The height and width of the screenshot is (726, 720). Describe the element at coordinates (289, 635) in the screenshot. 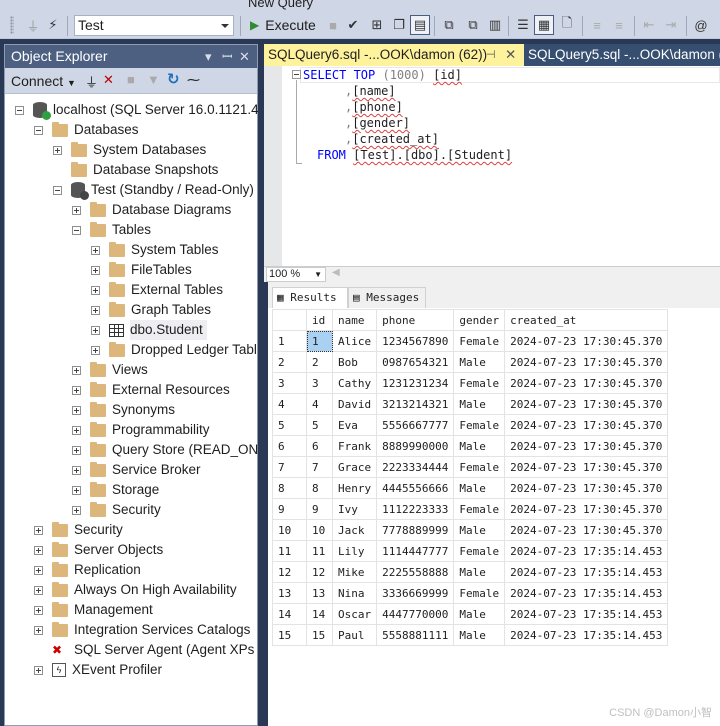

I see `row-number-cell: 15` at that location.